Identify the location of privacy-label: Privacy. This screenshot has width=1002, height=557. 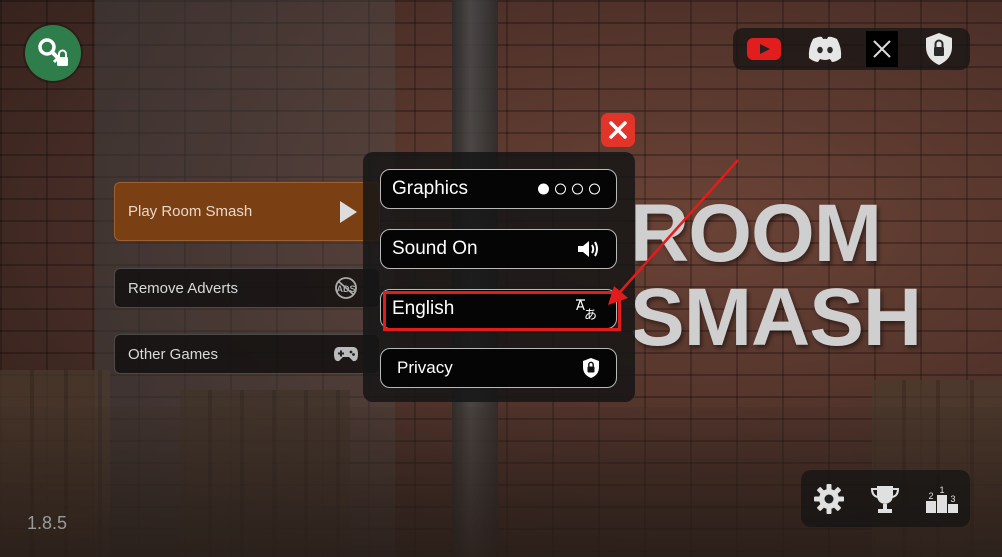
(425, 367).